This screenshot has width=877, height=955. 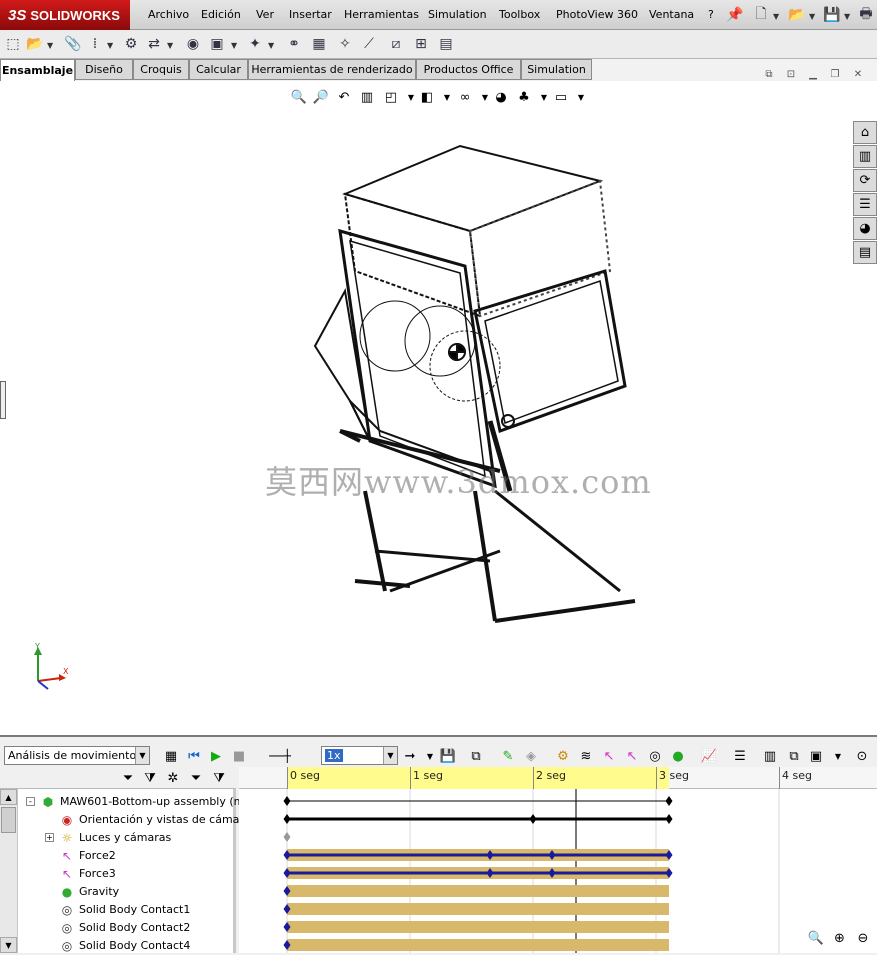 I want to click on tree-row: + ☼ Luces y cámaras, so click(x=118, y=838).